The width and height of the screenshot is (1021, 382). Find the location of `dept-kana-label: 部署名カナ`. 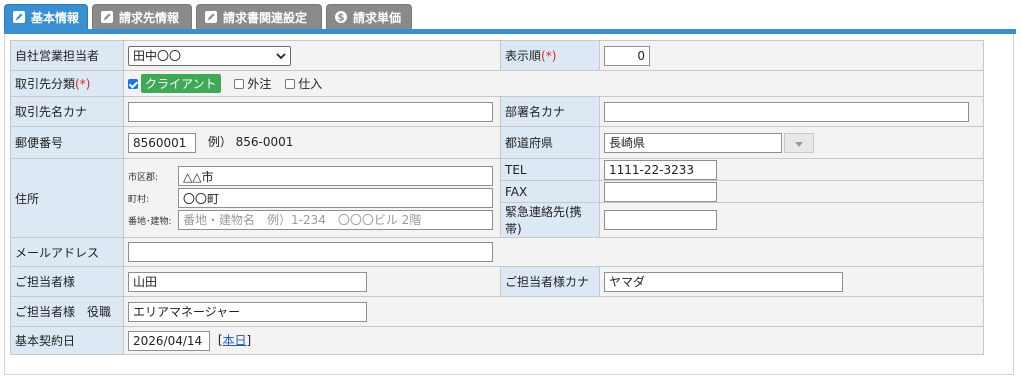

dept-kana-label: 部署名カナ is located at coordinates (550, 111).